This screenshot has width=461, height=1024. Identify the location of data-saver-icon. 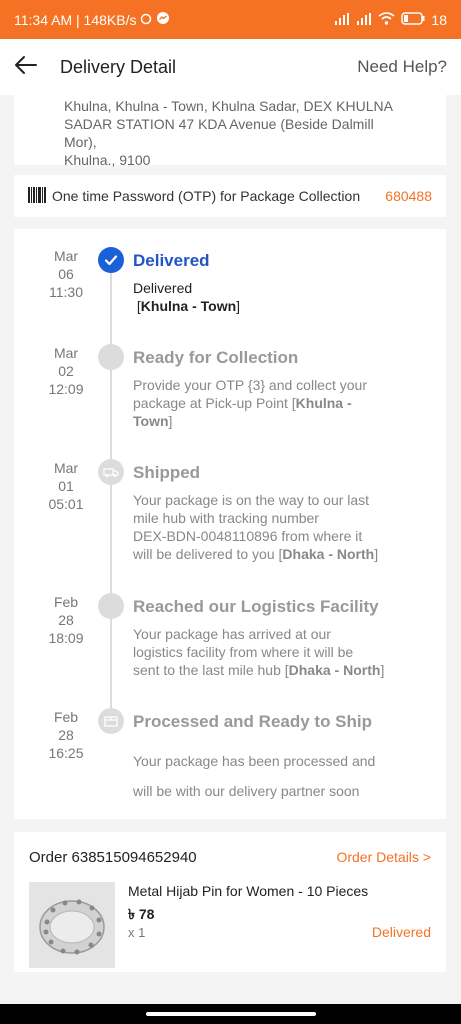
(146, 20).